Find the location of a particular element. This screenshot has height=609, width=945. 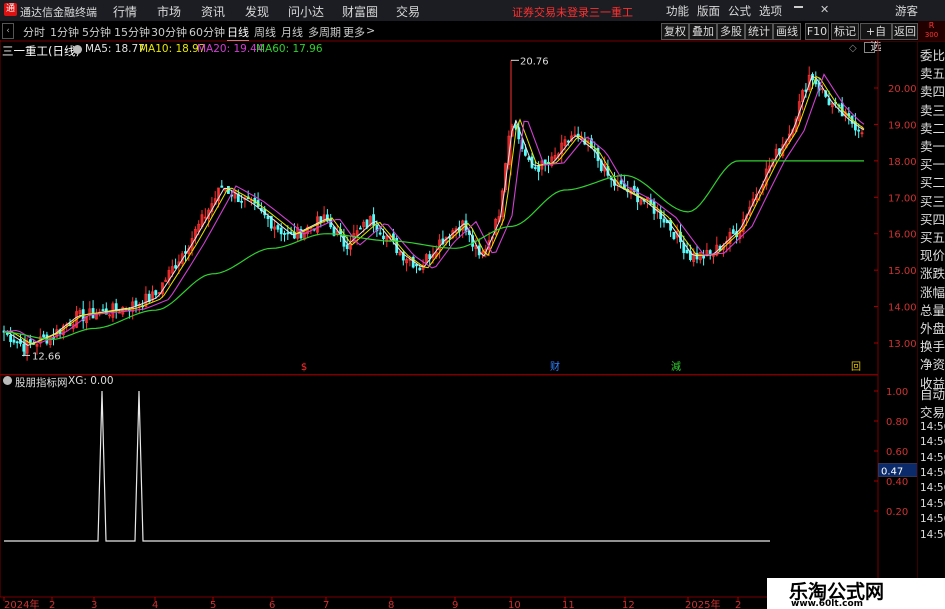

period-60min: 60分钟 is located at coordinates (207, 32).